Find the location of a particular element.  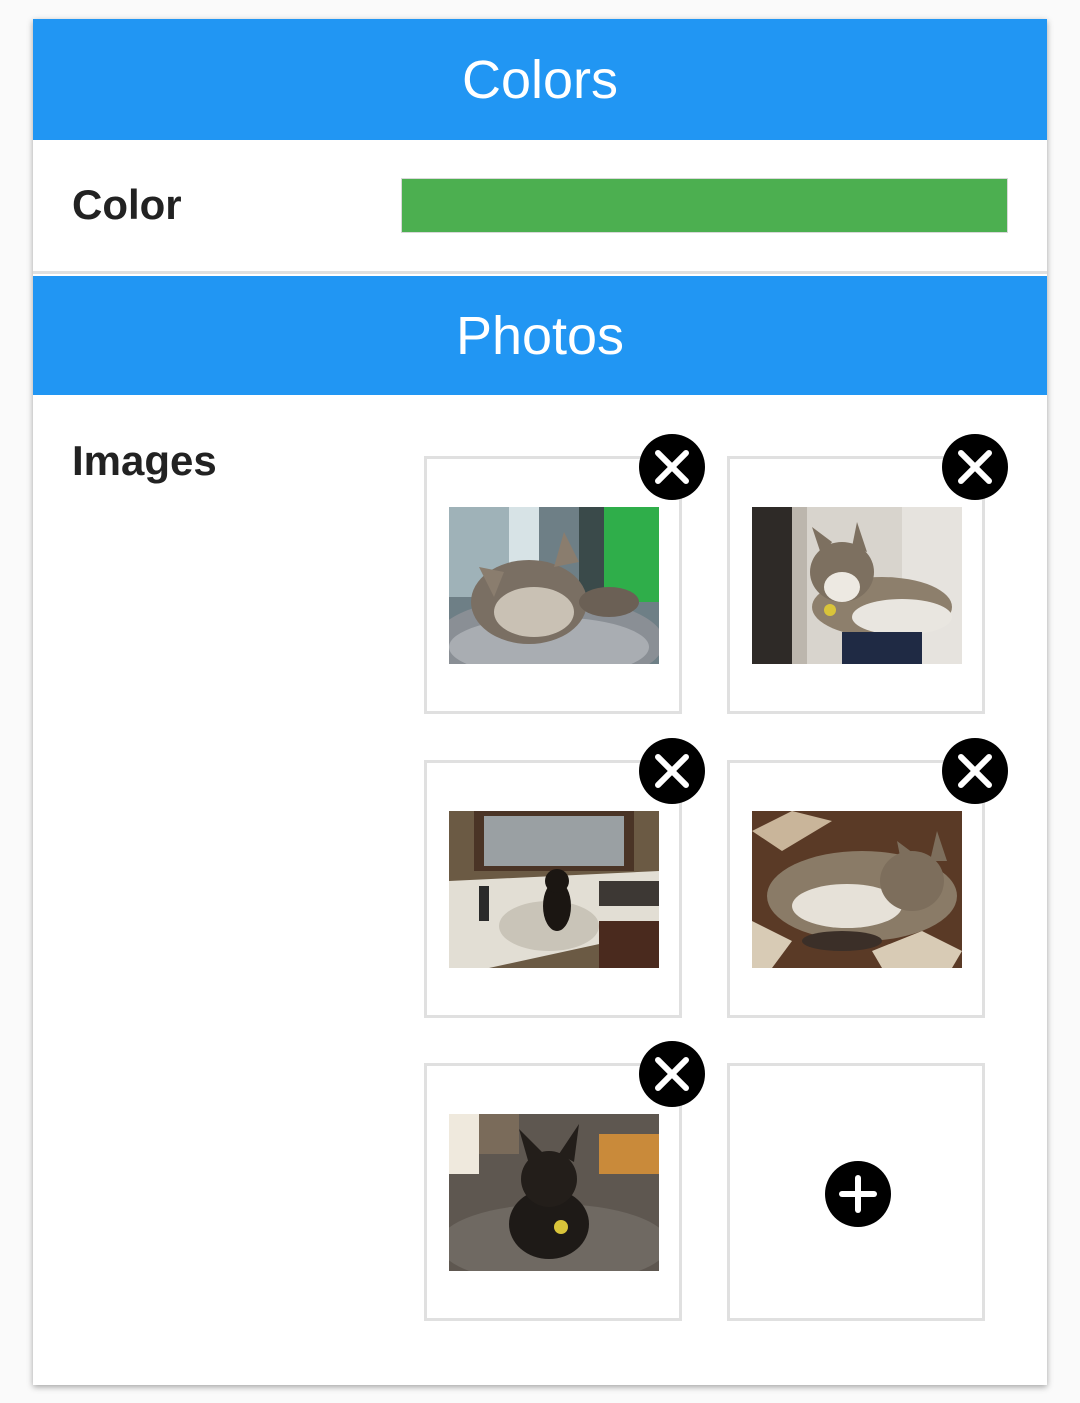

photo-cat-in-box is located at coordinates (857, 585).